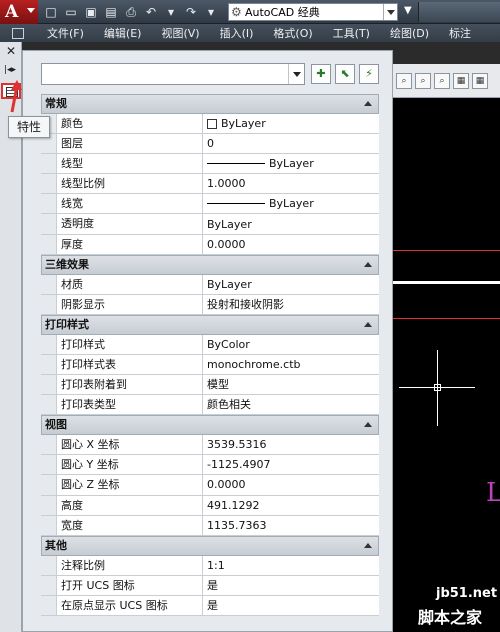 The height and width of the screenshot is (632, 500). I want to click on property-name: 圆心 Z 坐标, so click(130, 485).